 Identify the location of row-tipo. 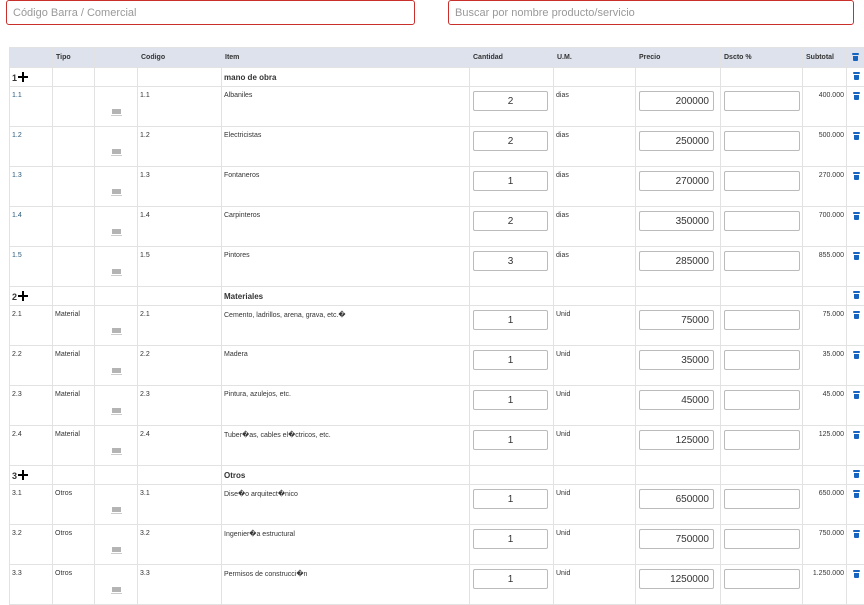
(74, 267).